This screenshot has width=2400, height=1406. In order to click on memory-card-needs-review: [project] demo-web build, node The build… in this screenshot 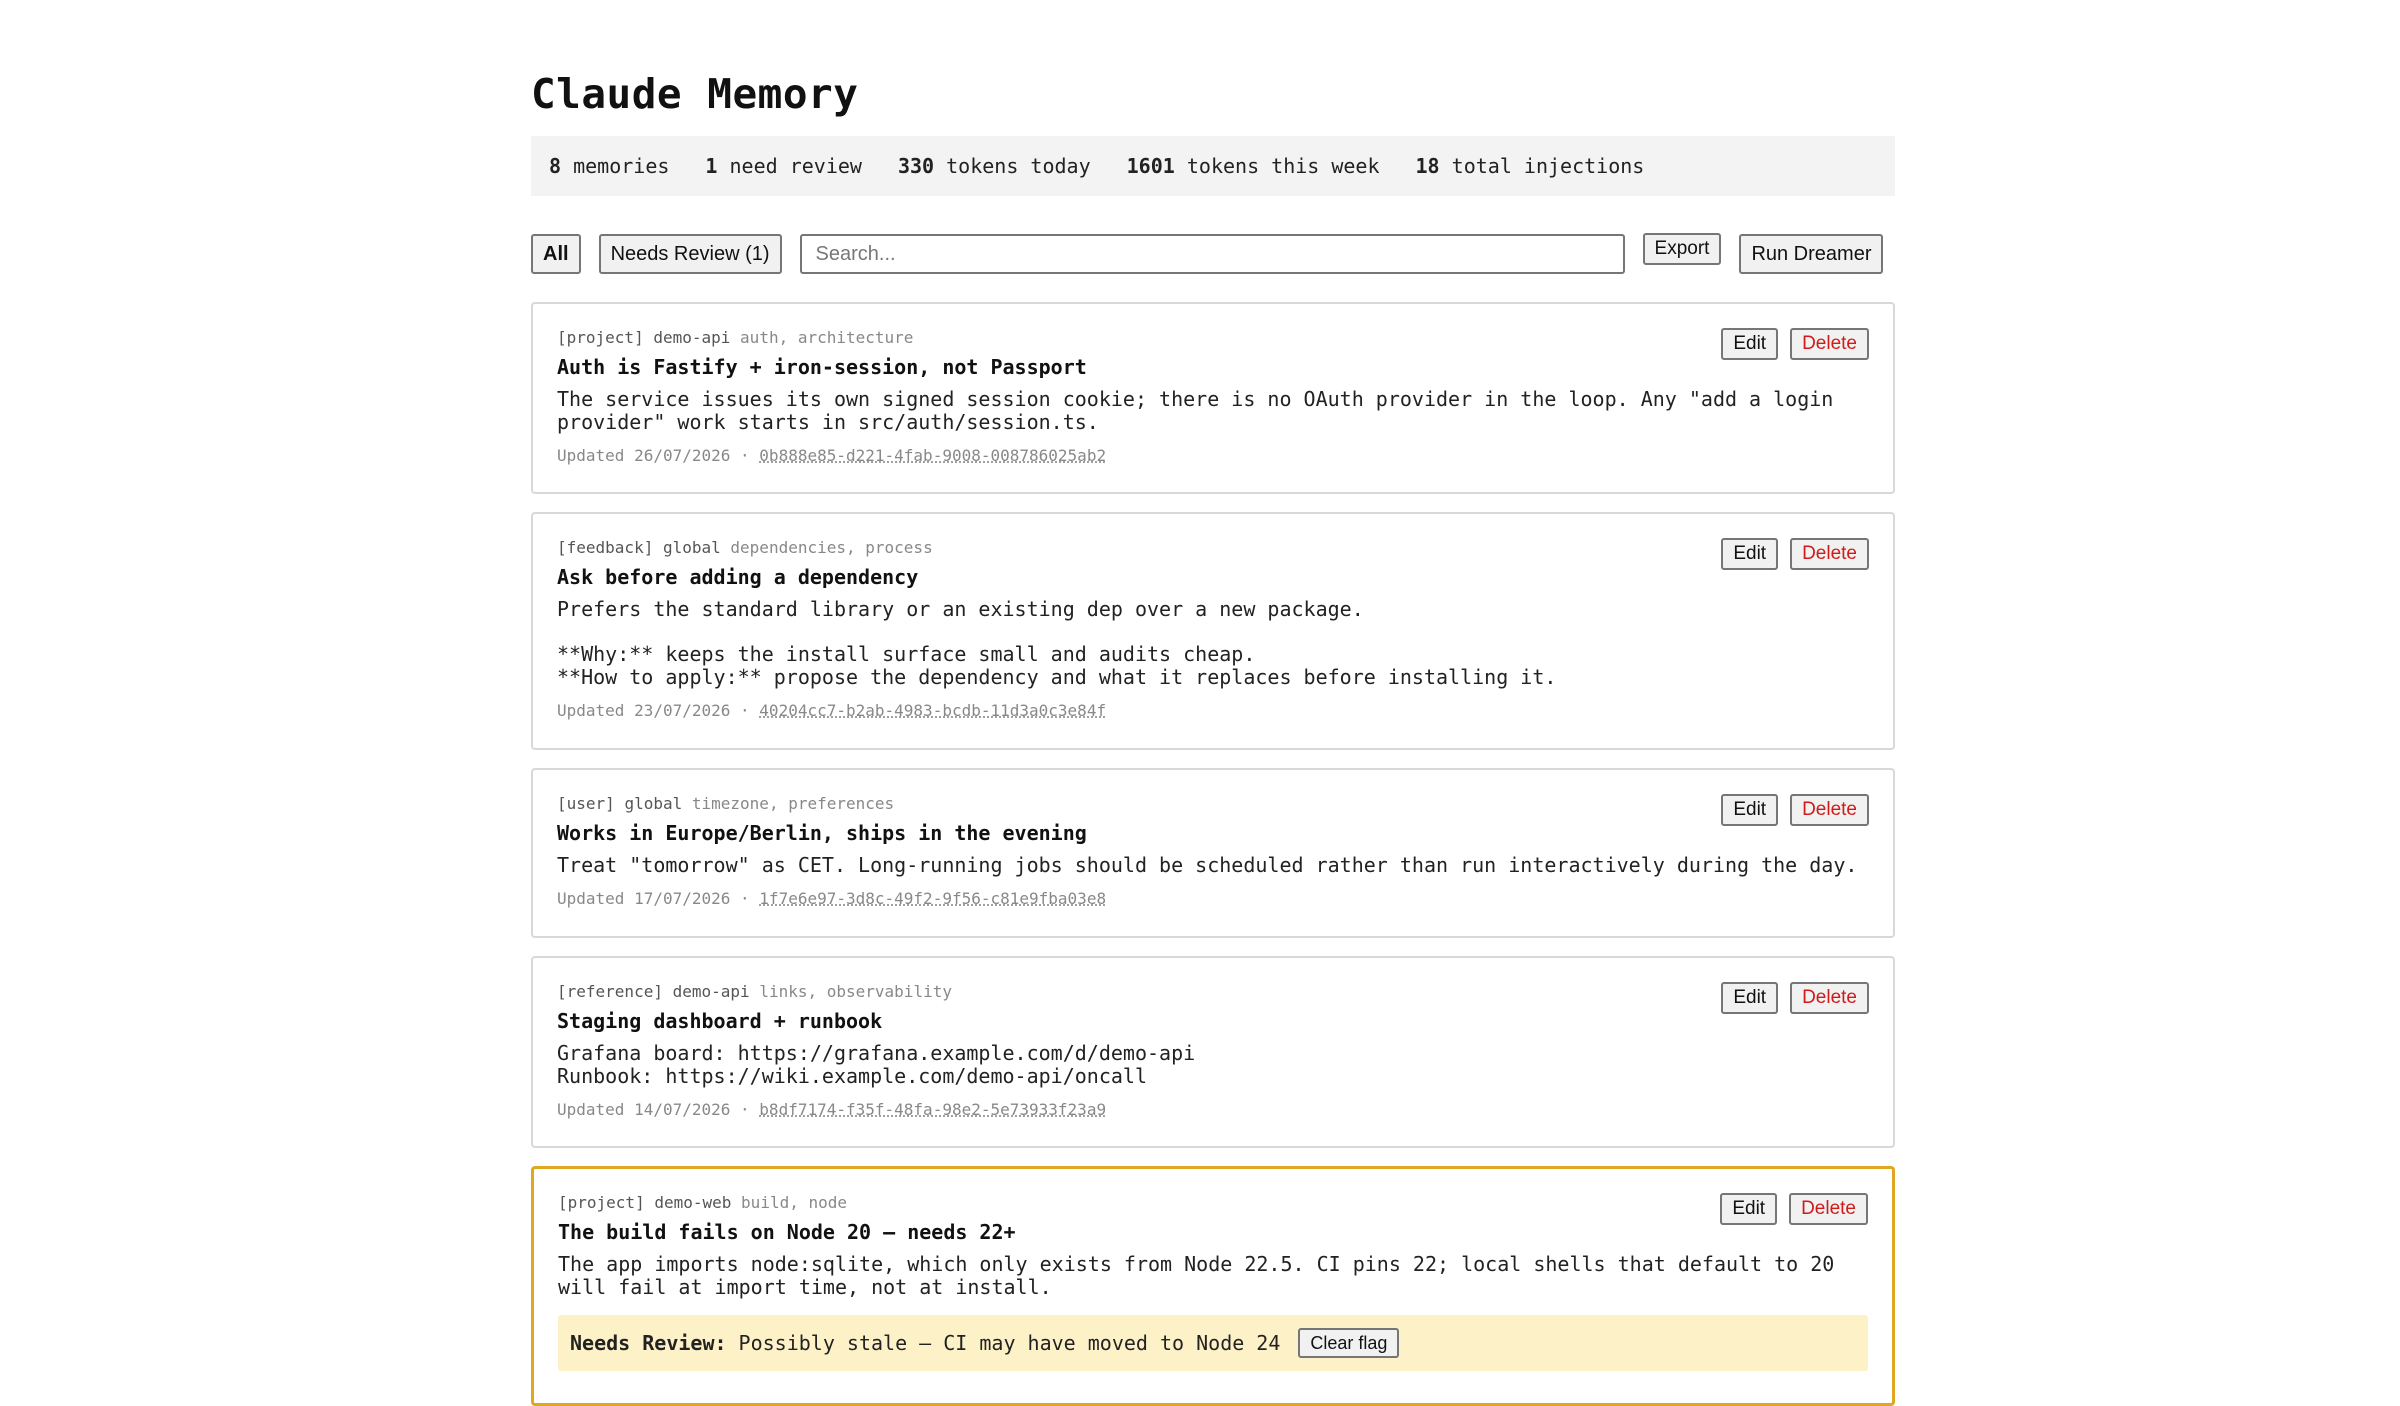, I will do `click(1213, 1286)`.